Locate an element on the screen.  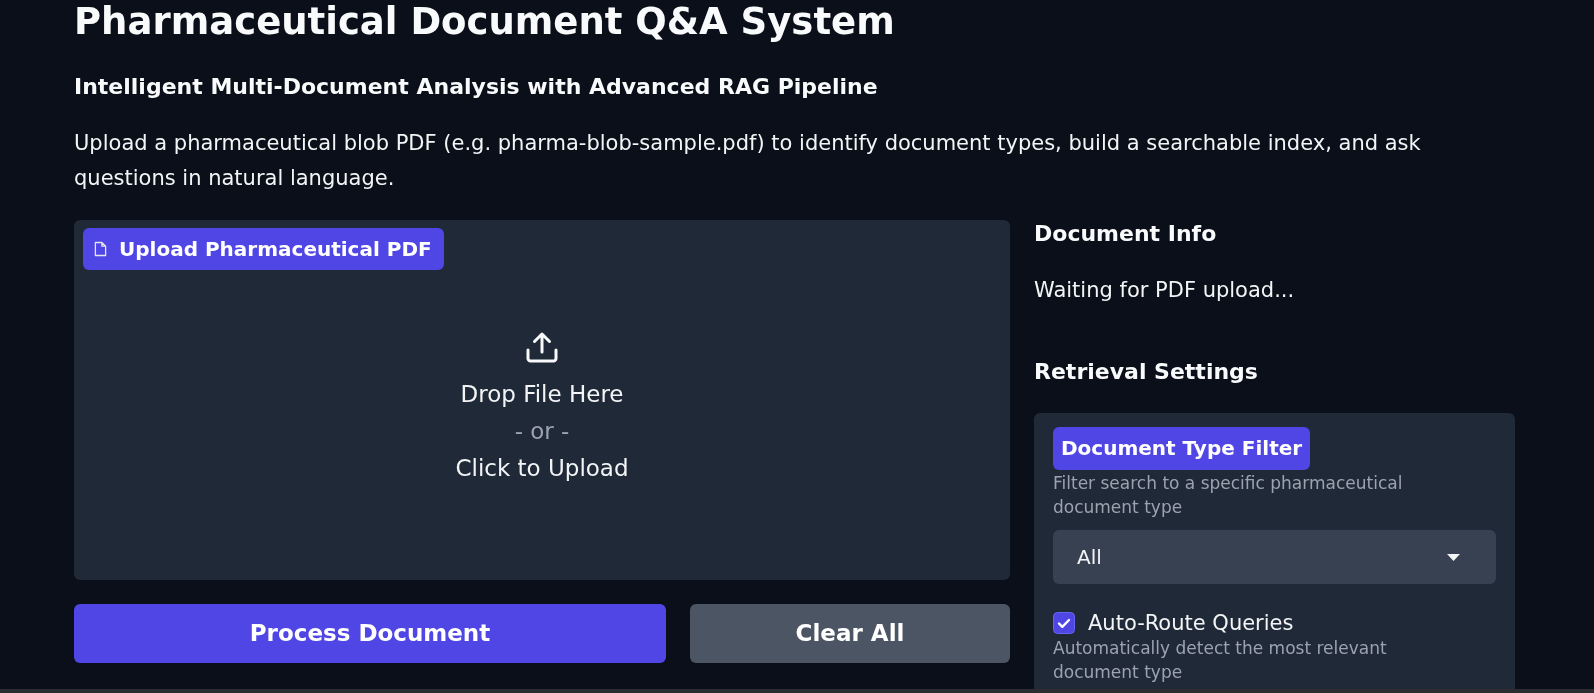
section-heading: Document Info is located at coordinates (1126, 234).